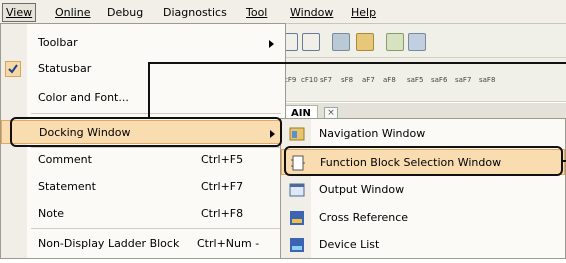 The height and width of the screenshot is (263, 566). What do you see at coordinates (463, 80) in the screenshot?
I see `fkey-label: saF7` at bounding box center [463, 80].